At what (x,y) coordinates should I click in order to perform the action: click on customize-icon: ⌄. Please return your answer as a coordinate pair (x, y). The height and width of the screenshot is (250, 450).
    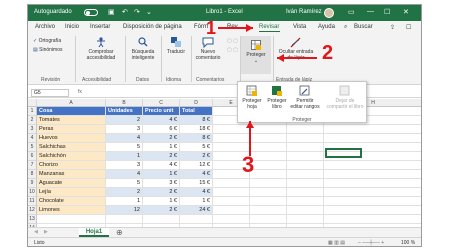
    Looking at the image, I should click on (149, 12).